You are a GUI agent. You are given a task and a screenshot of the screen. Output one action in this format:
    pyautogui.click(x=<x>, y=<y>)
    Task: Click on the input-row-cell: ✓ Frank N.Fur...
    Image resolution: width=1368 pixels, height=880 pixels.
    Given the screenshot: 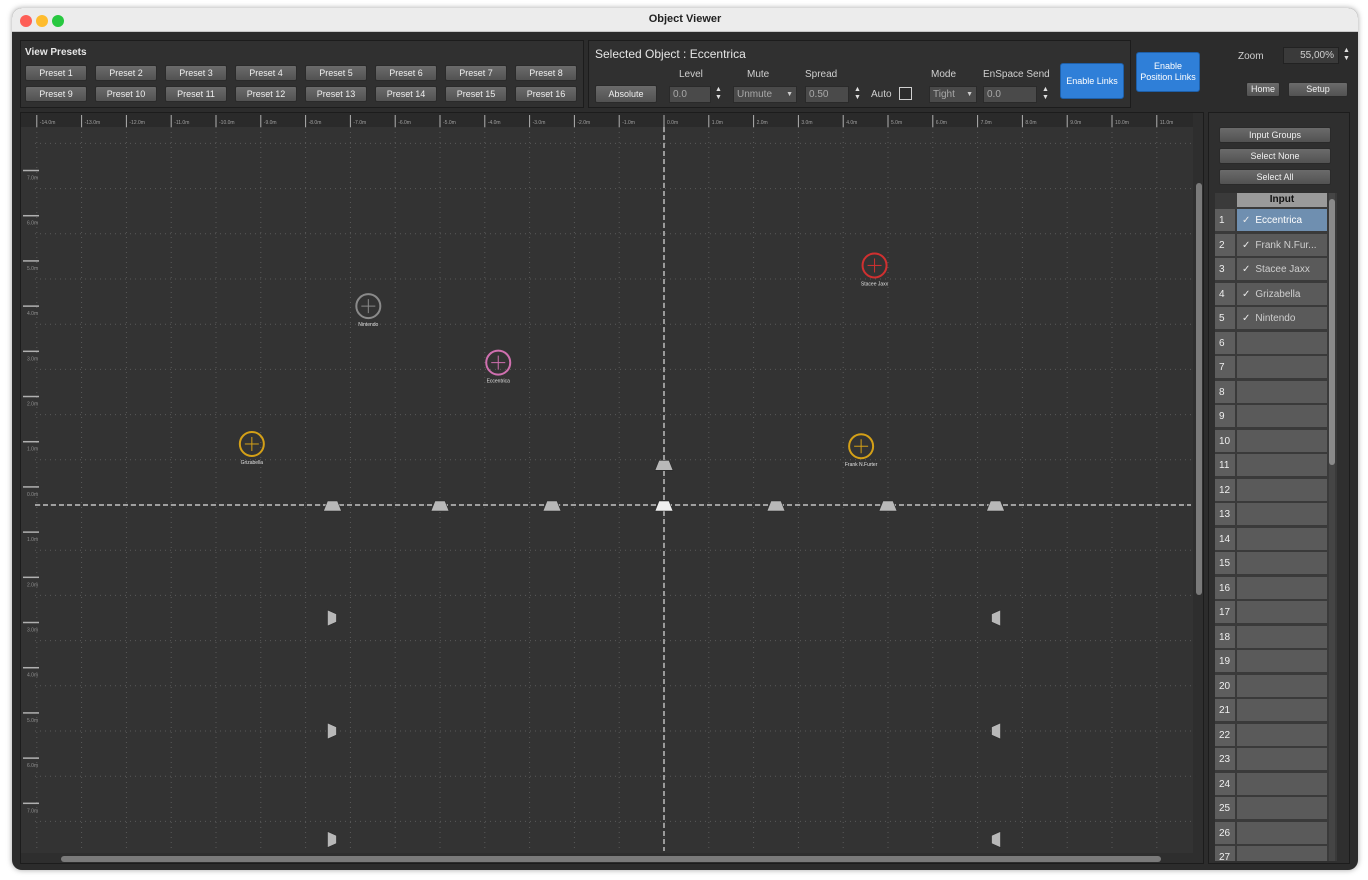 What is the action you would take?
    pyautogui.click(x=1282, y=245)
    